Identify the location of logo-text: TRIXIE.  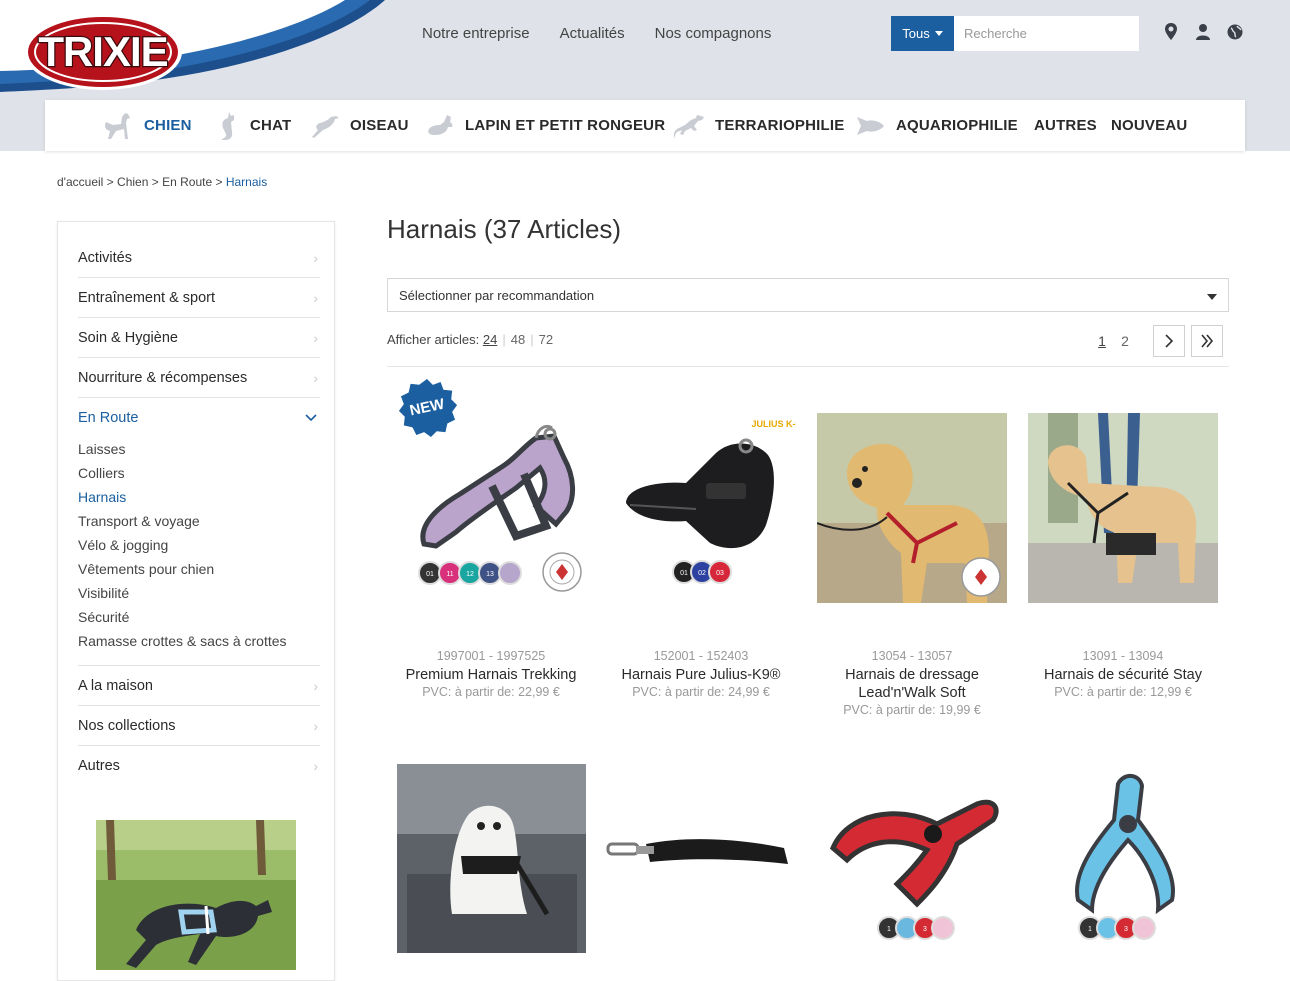
(102, 51).